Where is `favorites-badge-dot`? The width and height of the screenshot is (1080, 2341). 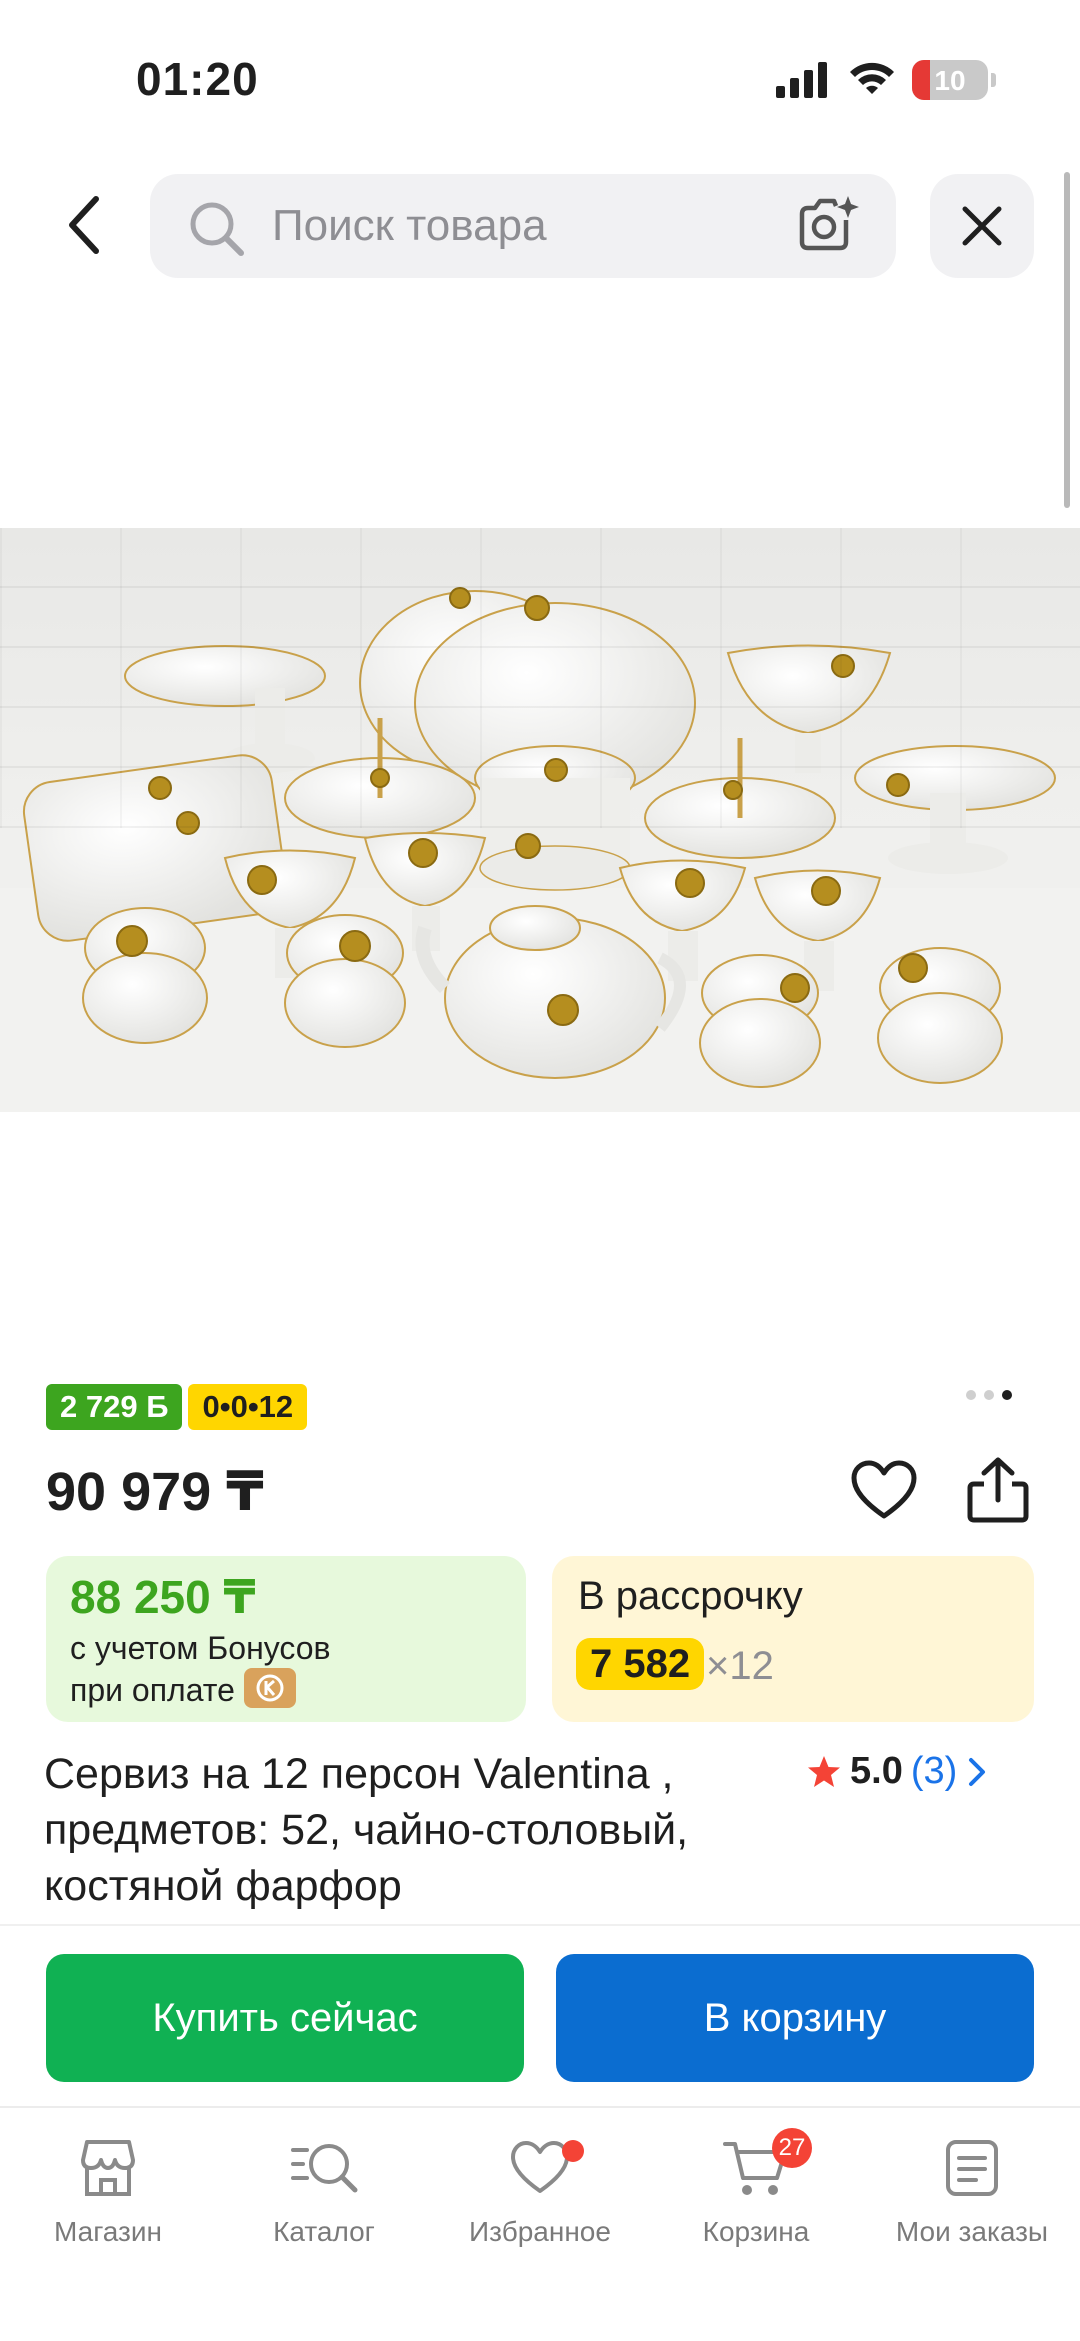 favorites-badge-dot is located at coordinates (573, 2151).